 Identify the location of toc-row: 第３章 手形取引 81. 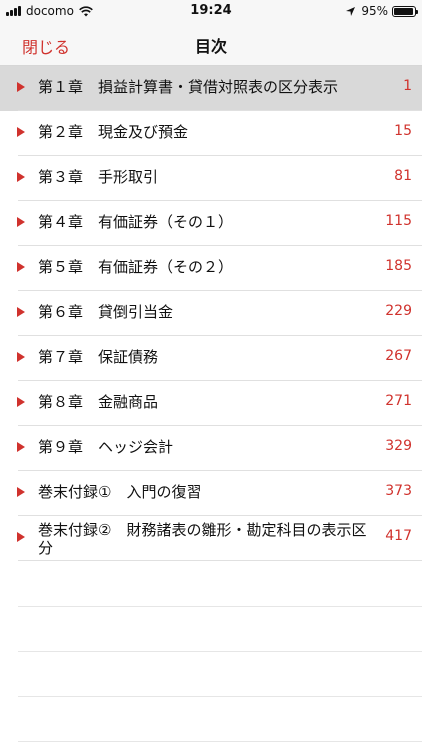
(211, 178).